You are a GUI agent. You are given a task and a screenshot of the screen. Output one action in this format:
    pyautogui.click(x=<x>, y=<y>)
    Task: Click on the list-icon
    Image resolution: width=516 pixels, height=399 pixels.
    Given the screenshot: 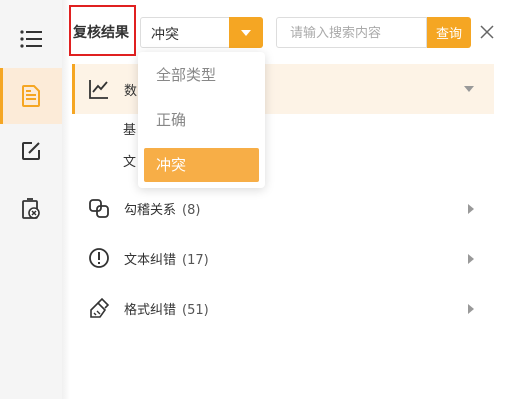 What is the action you would take?
    pyautogui.click(x=31, y=39)
    